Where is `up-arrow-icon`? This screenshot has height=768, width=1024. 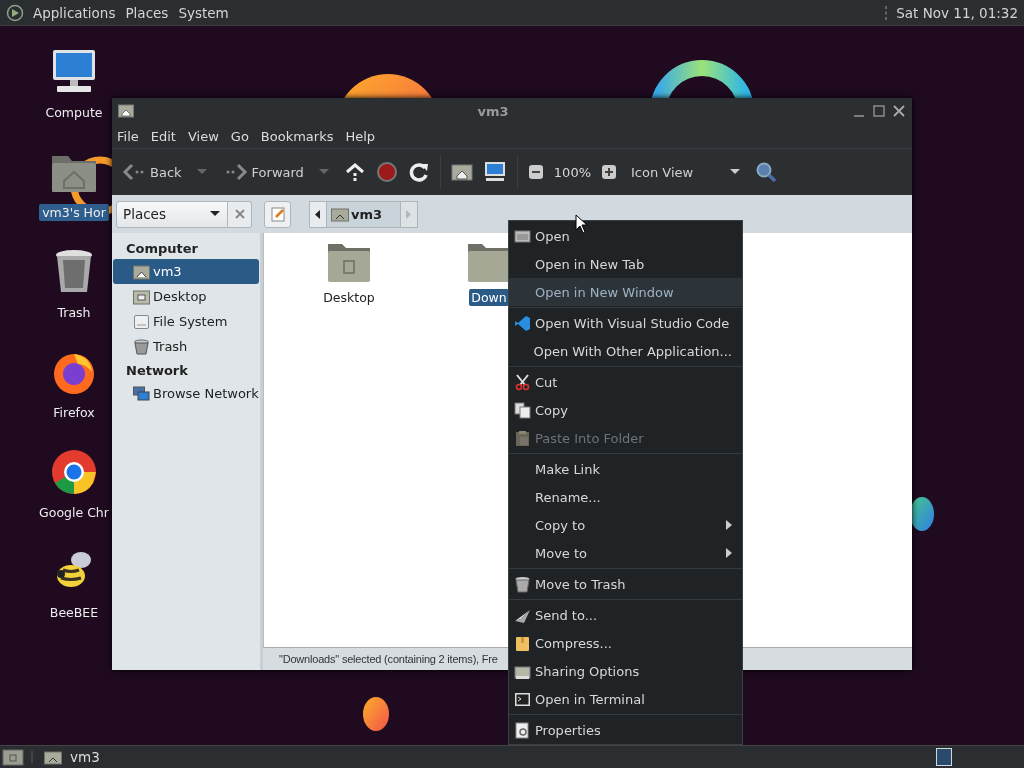
up-arrow-icon is located at coordinates (354, 172).